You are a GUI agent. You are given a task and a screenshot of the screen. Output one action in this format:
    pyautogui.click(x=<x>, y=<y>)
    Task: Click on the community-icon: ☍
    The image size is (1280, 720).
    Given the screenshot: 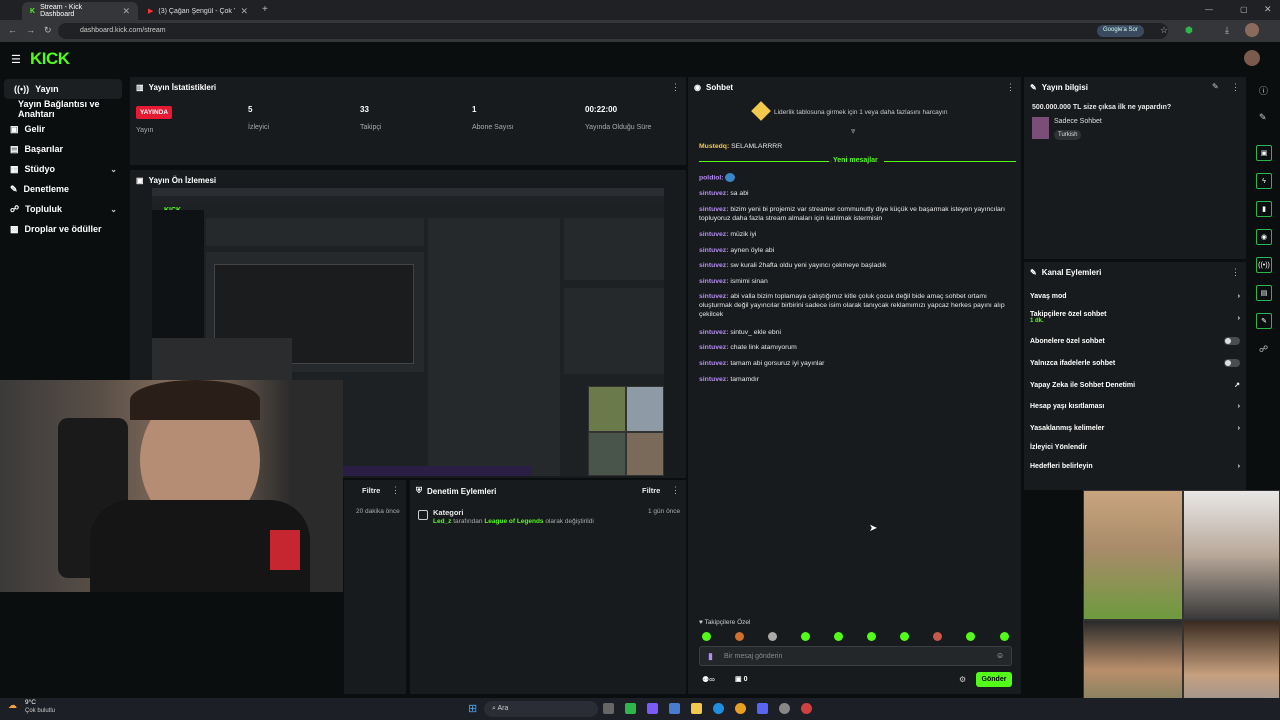 What is the action you would take?
    pyautogui.click(x=1263, y=349)
    